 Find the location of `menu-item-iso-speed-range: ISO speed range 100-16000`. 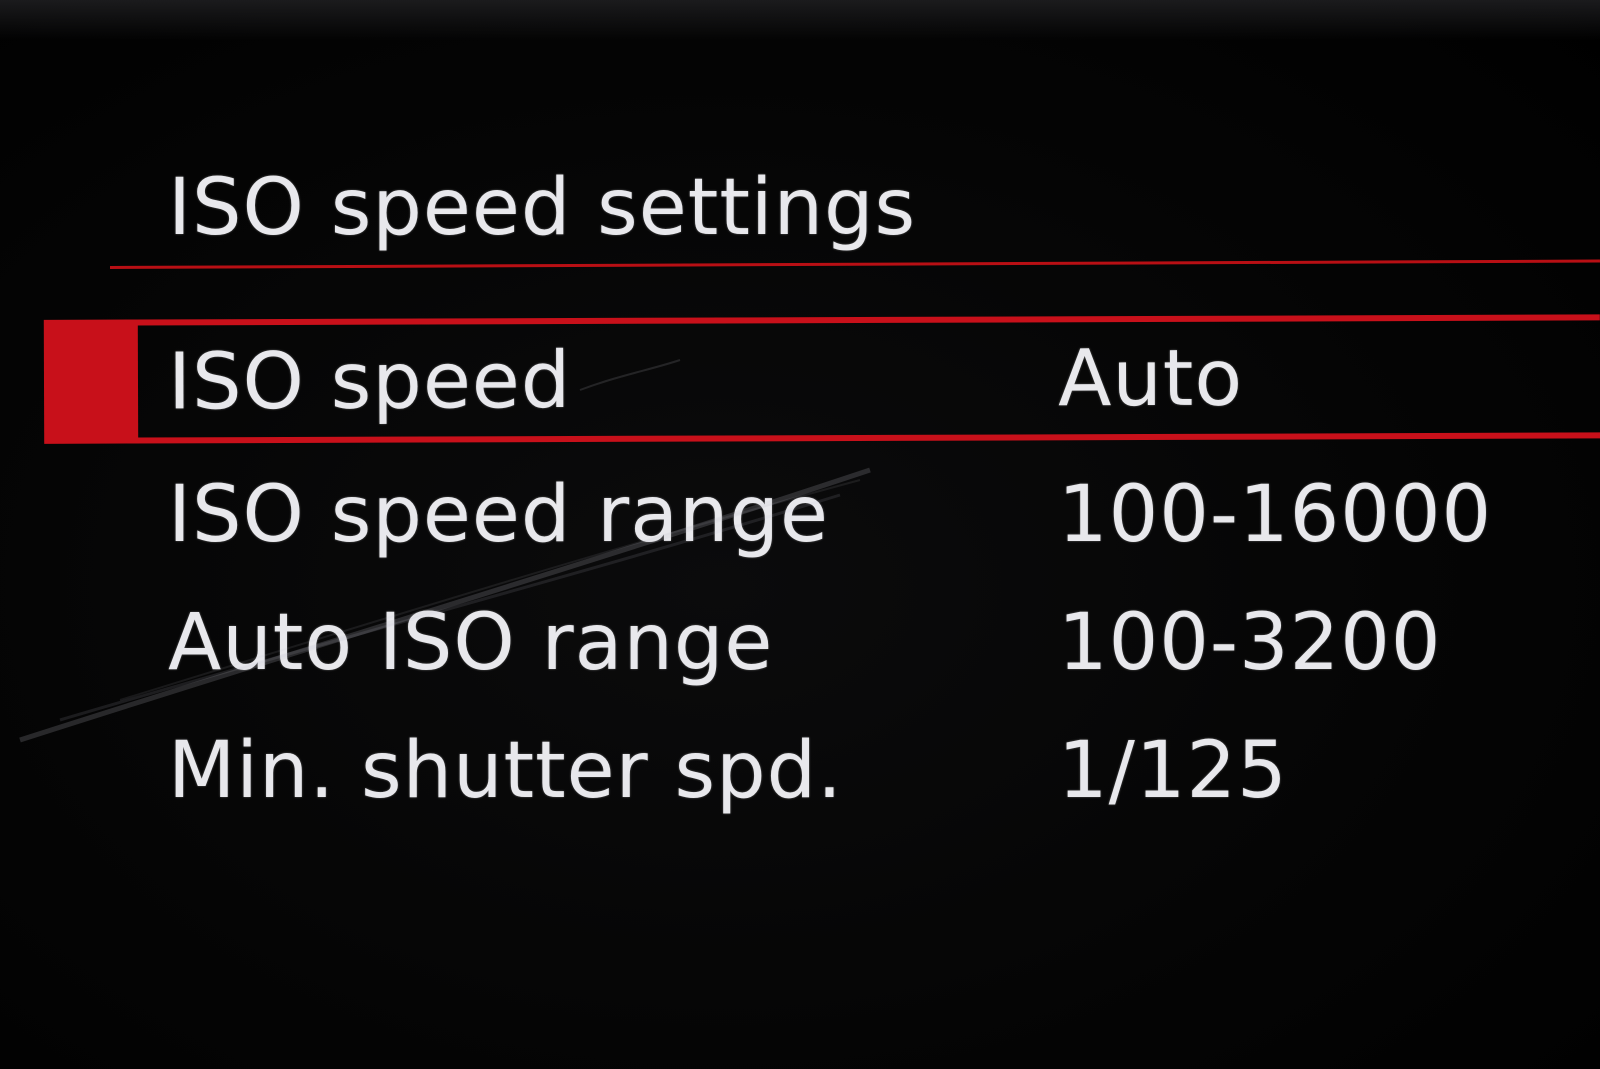

menu-item-iso-speed-range: ISO speed range 100-16000 is located at coordinates (800, 515).